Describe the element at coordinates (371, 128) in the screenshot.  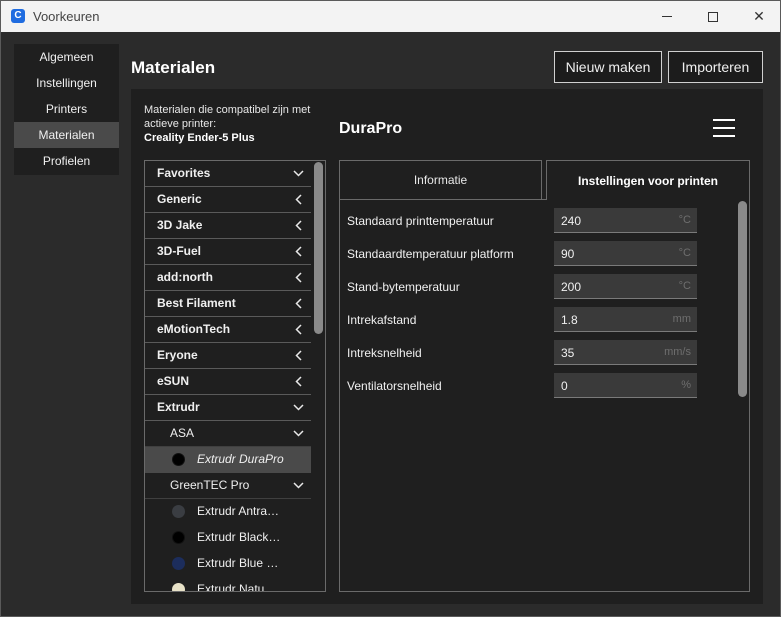
I see `material-title: DuraPro` at that location.